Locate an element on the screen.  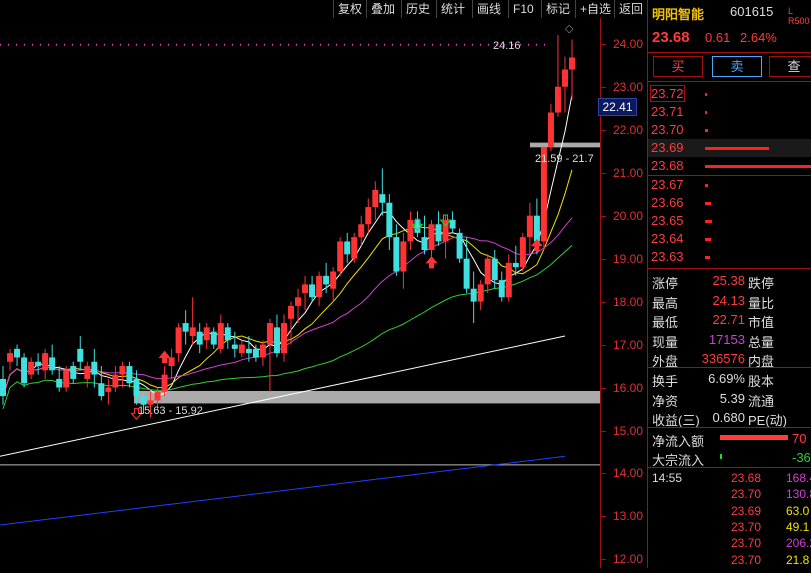
toolbar-f10-button: F10 is located at coordinates (523, 9).